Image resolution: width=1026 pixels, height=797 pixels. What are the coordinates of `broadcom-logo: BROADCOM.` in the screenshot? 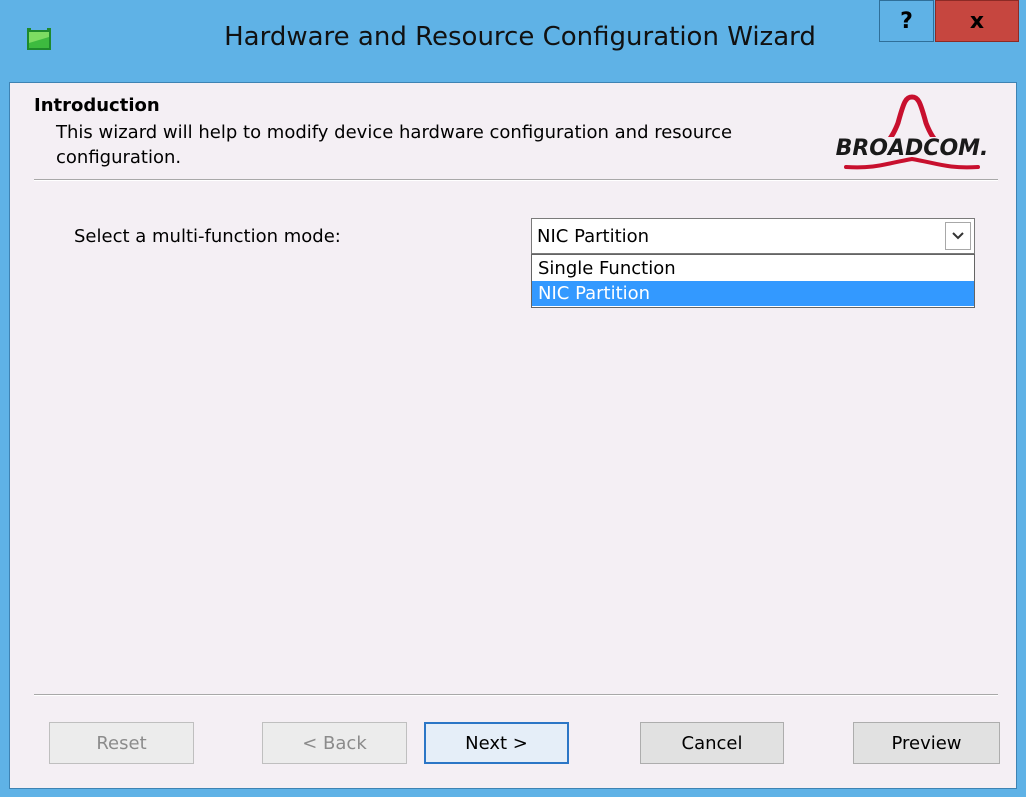 It's located at (912, 132).